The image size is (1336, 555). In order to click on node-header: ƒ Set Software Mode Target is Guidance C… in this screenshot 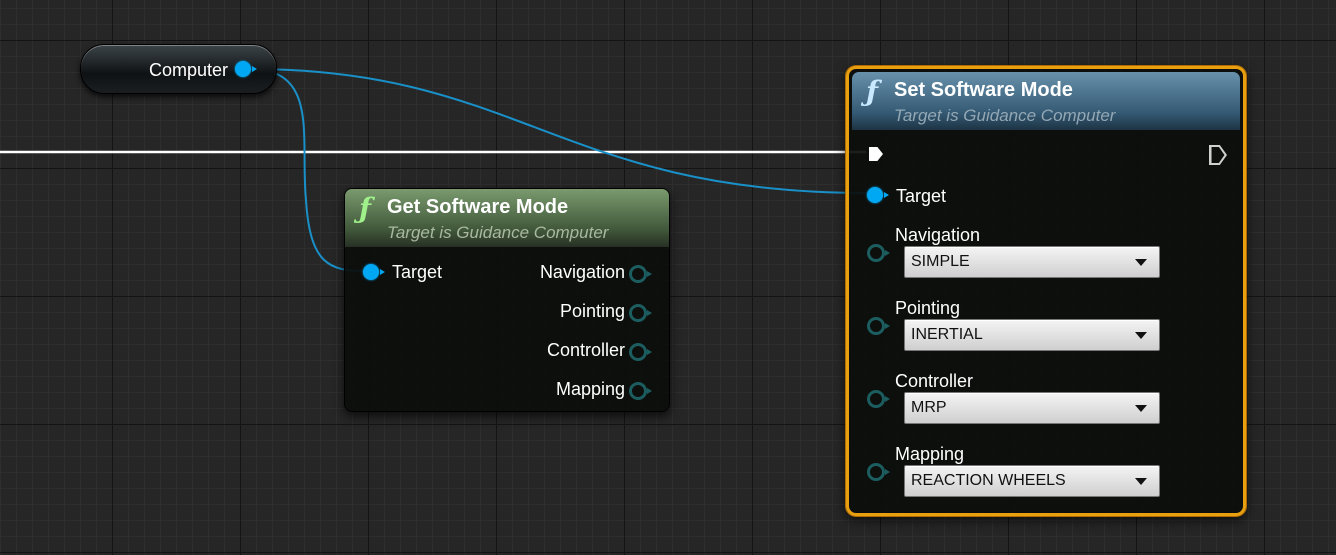, I will do `click(1046, 101)`.